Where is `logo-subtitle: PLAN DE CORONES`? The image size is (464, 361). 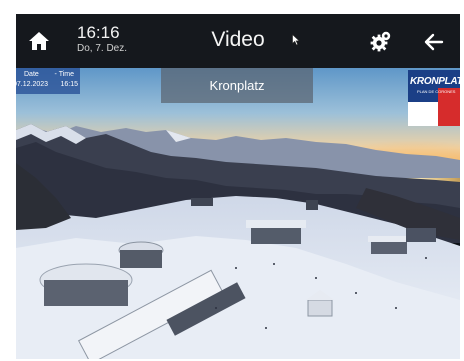 logo-subtitle: PLAN DE CORONES is located at coordinates (436, 91).